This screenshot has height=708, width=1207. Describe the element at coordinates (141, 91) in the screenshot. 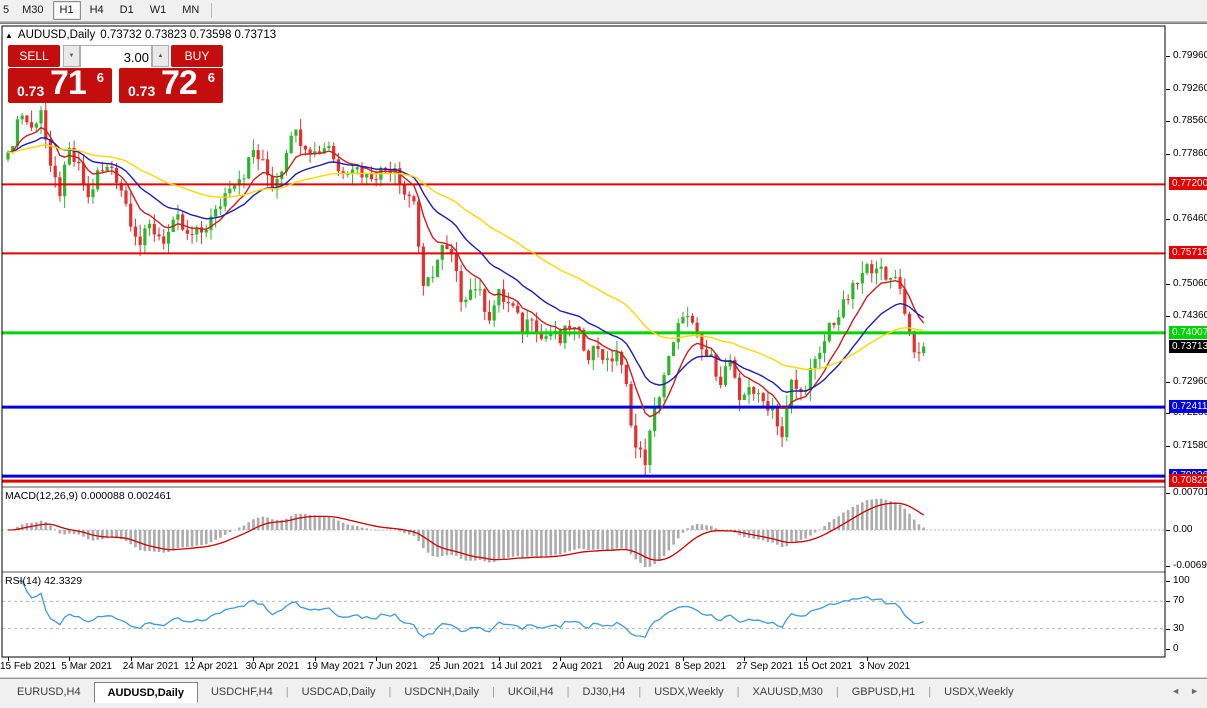

I see `buy-price-prefix: 0.73` at that location.